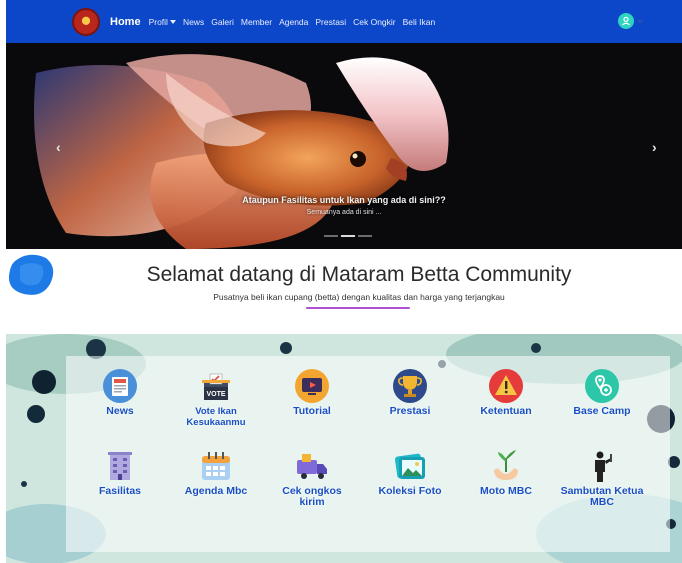  What do you see at coordinates (506, 386) in the screenshot?
I see `warning-icon` at bounding box center [506, 386].